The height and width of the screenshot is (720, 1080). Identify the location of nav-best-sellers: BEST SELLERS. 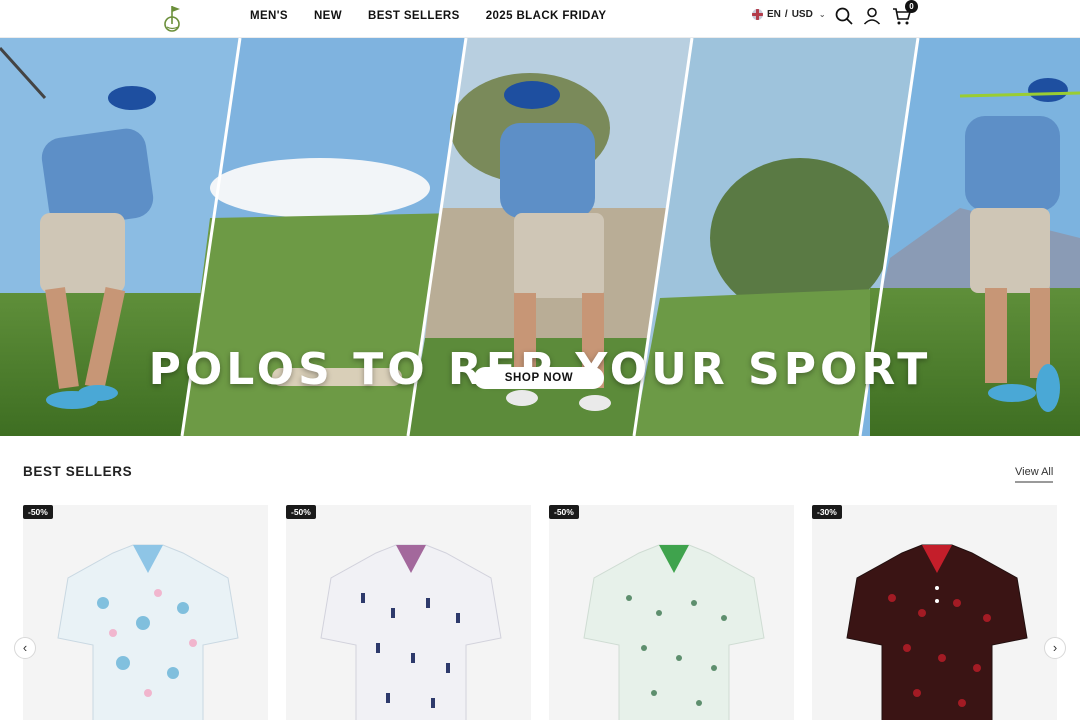
(414, 16).